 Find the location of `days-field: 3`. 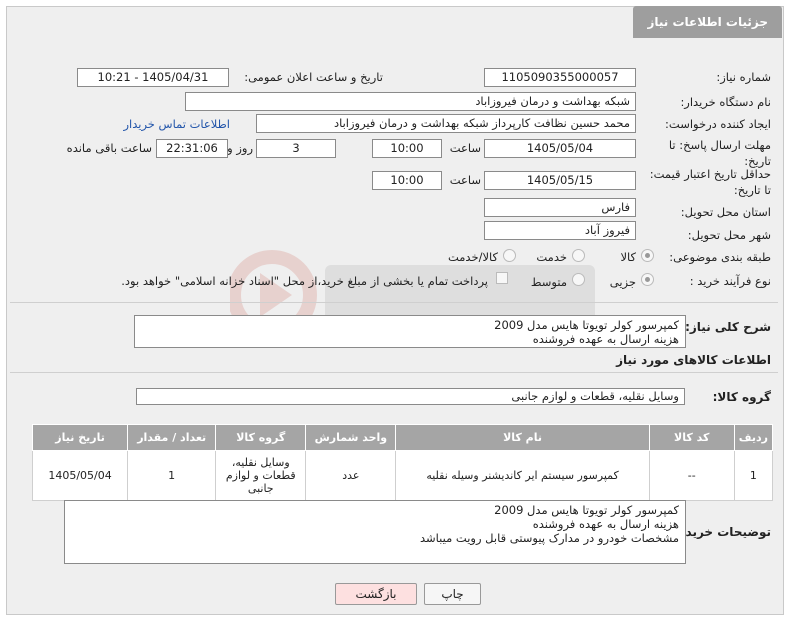

days-field: 3 is located at coordinates (296, 148).